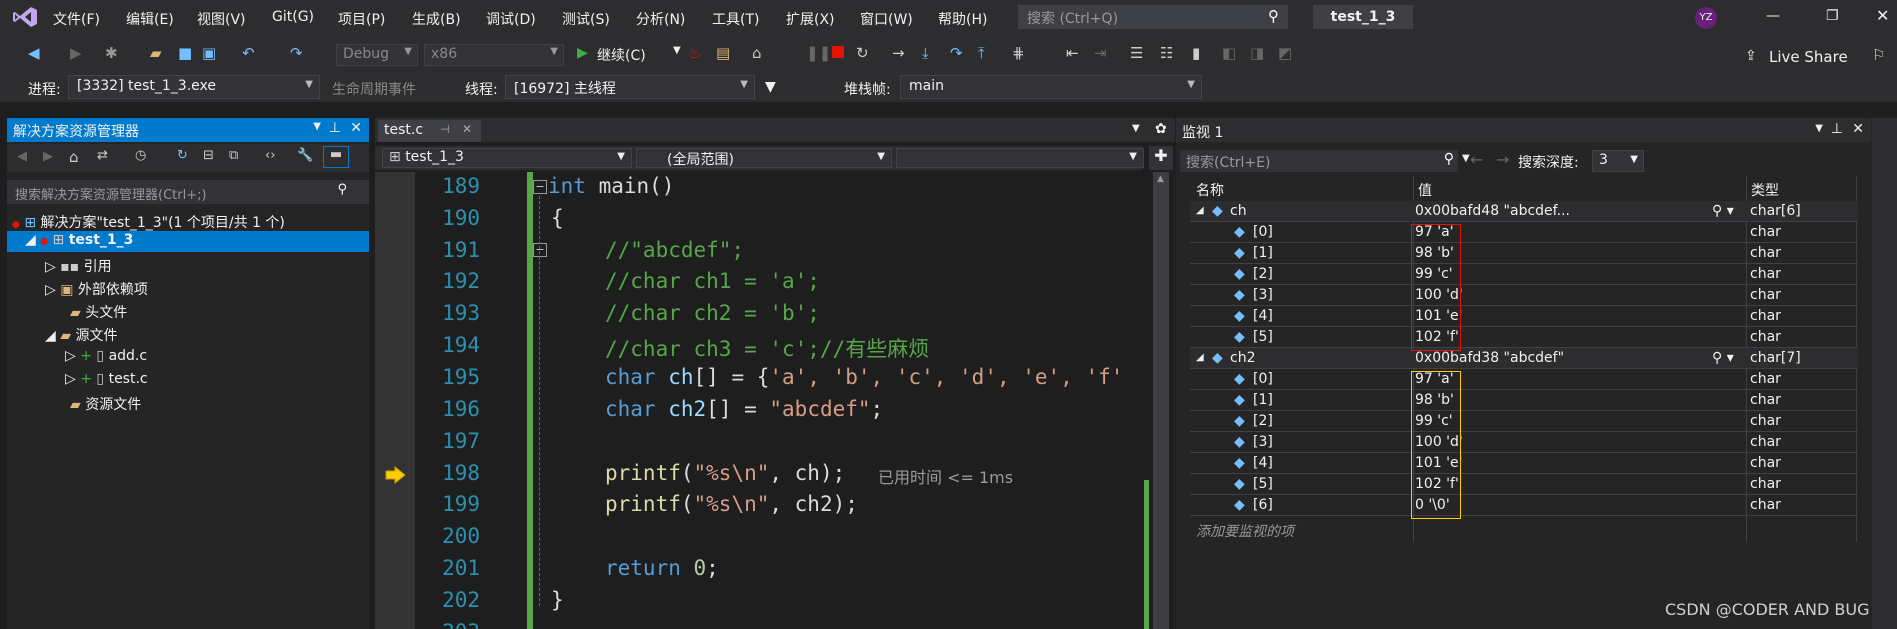  I want to click on properties-icon: 🔧, so click(305, 155).